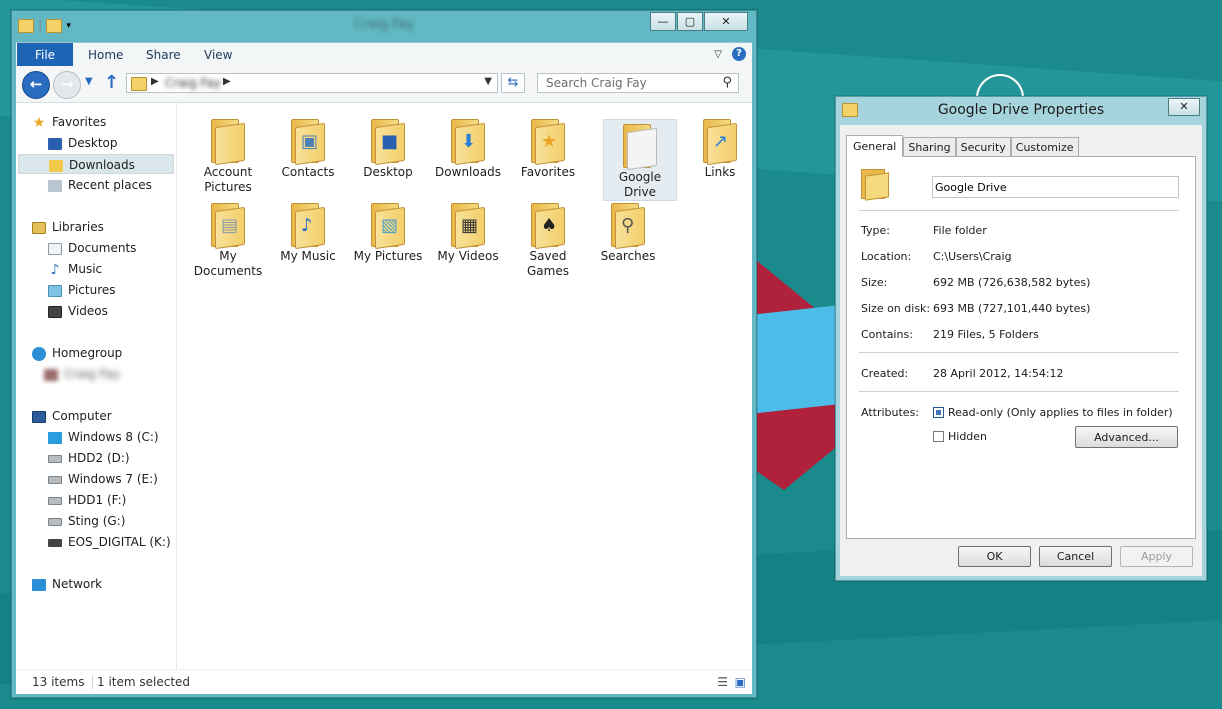  Describe the element at coordinates (139, 84) in the screenshot. I see `address-folder-icon` at that location.